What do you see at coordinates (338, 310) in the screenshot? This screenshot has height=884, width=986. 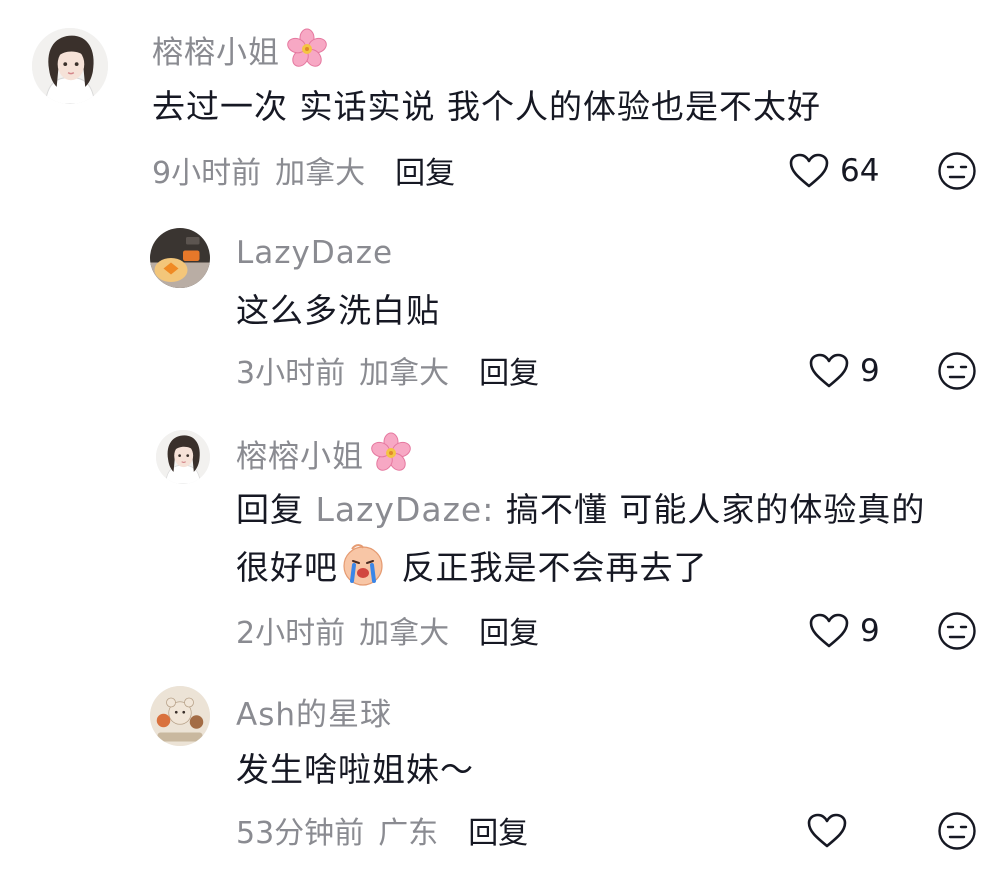 I see `comment-text: 这么多洗白贴` at bounding box center [338, 310].